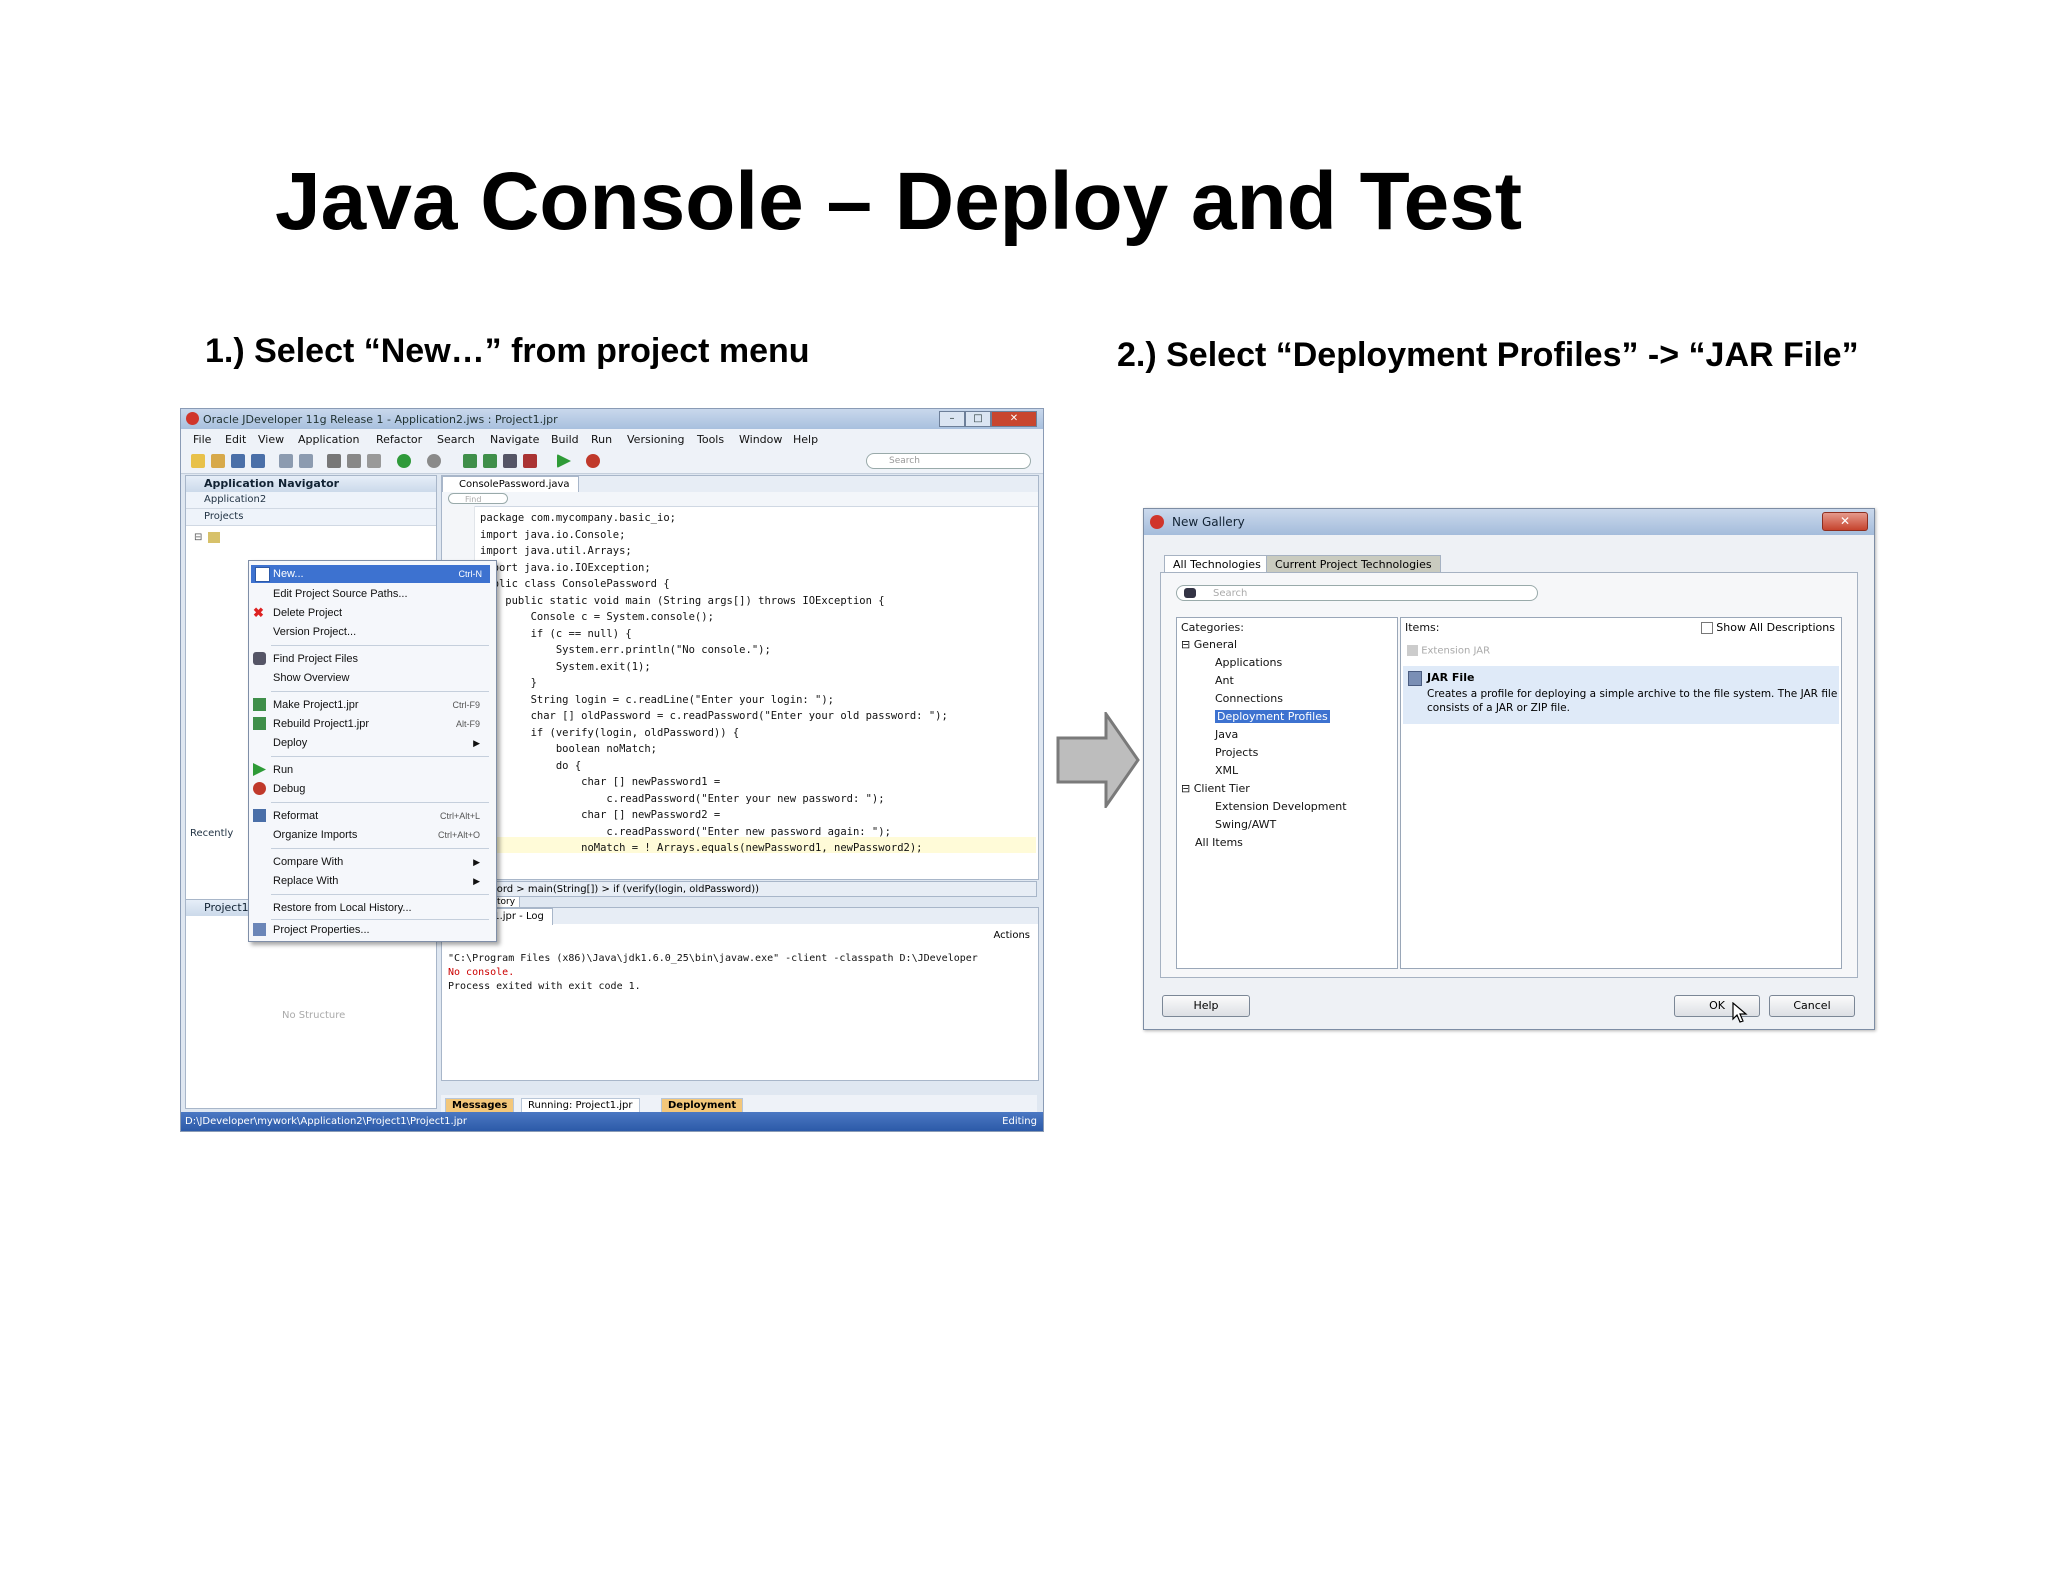  What do you see at coordinates (1236, 752) in the screenshot?
I see `tree-node-projects: Projects` at bounding box center [1236, 752].